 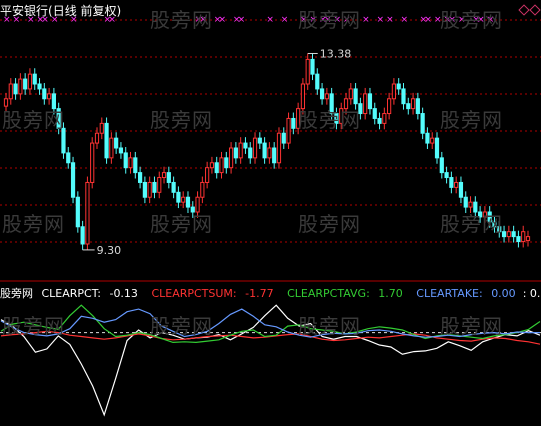 I want to click on clearpctavg-legend: CLEARPCTAVG: 1.70, so click(x=347, y=293).